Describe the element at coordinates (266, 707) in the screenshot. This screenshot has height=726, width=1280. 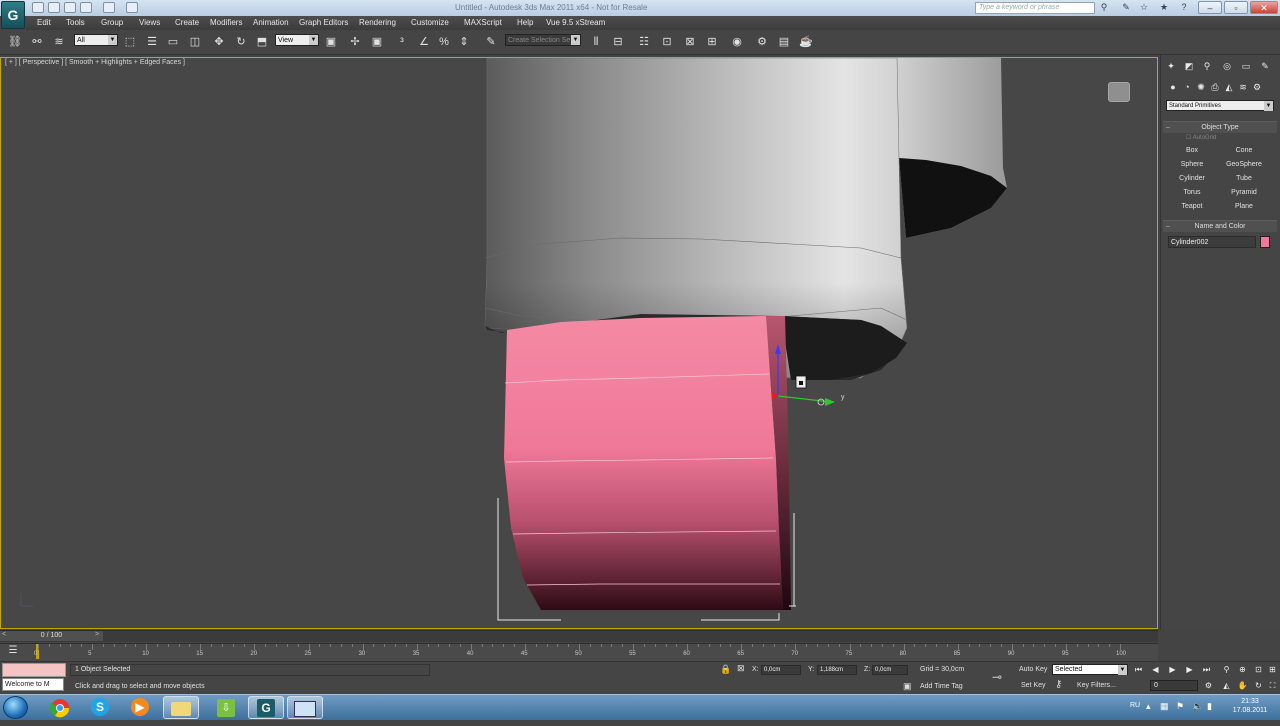
I see `3dsmax-taskbar-icon: G` at that location.